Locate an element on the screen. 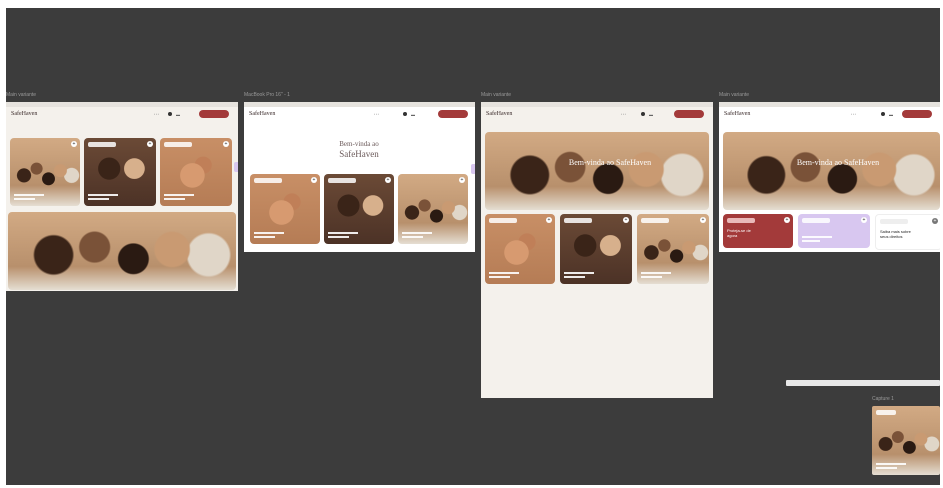  card-white-line-2: seus direitos is located at coordinates (891, 236).